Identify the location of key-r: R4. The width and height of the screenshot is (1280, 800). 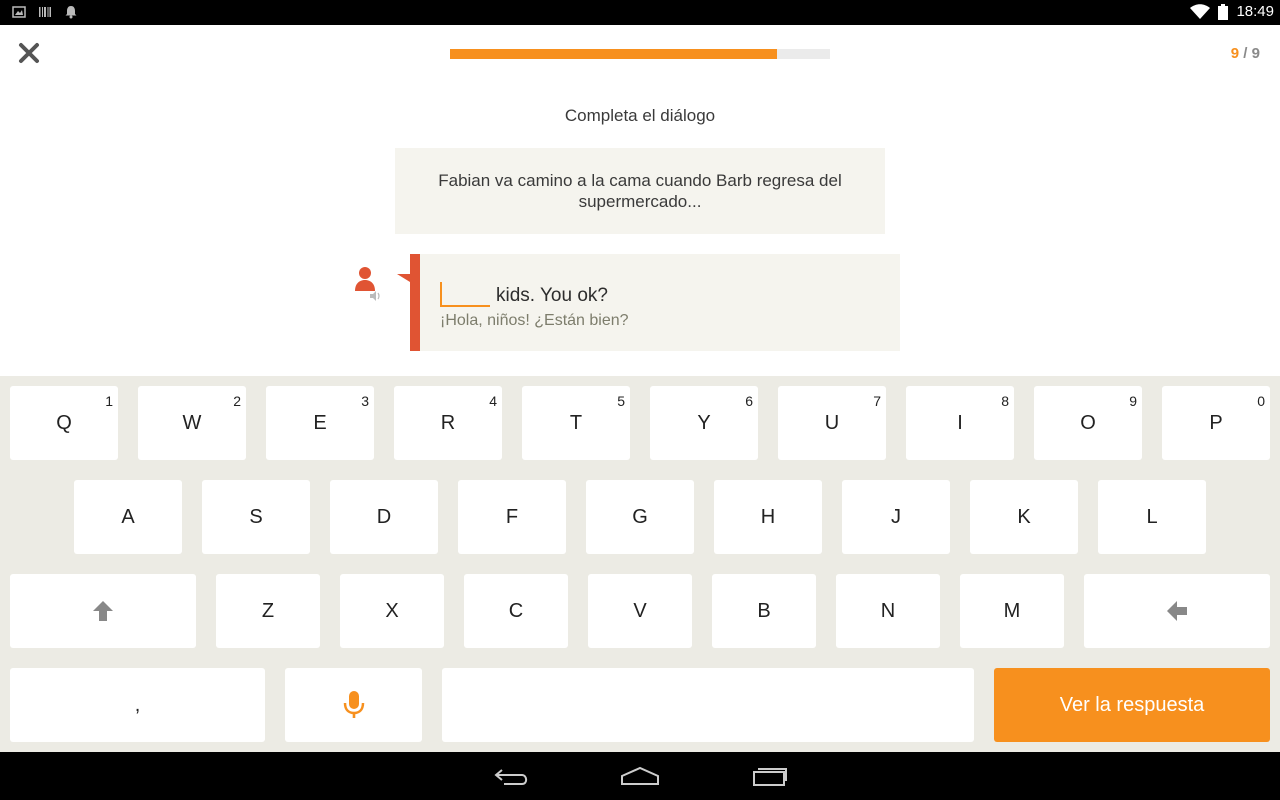
(448, 423).